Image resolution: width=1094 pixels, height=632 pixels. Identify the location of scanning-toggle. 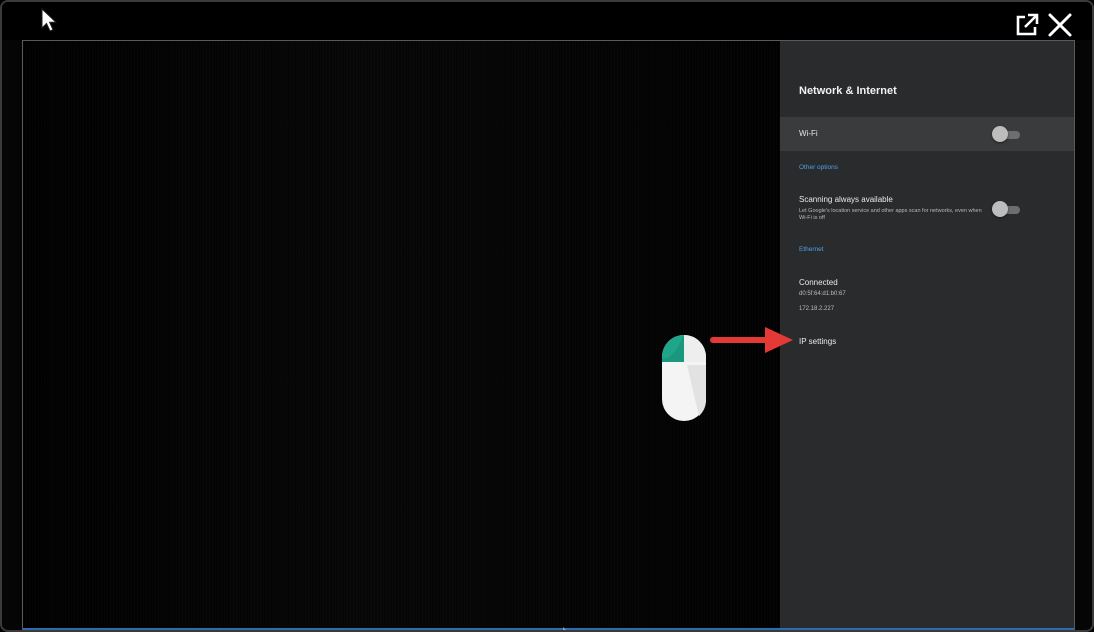
(1006, 209).